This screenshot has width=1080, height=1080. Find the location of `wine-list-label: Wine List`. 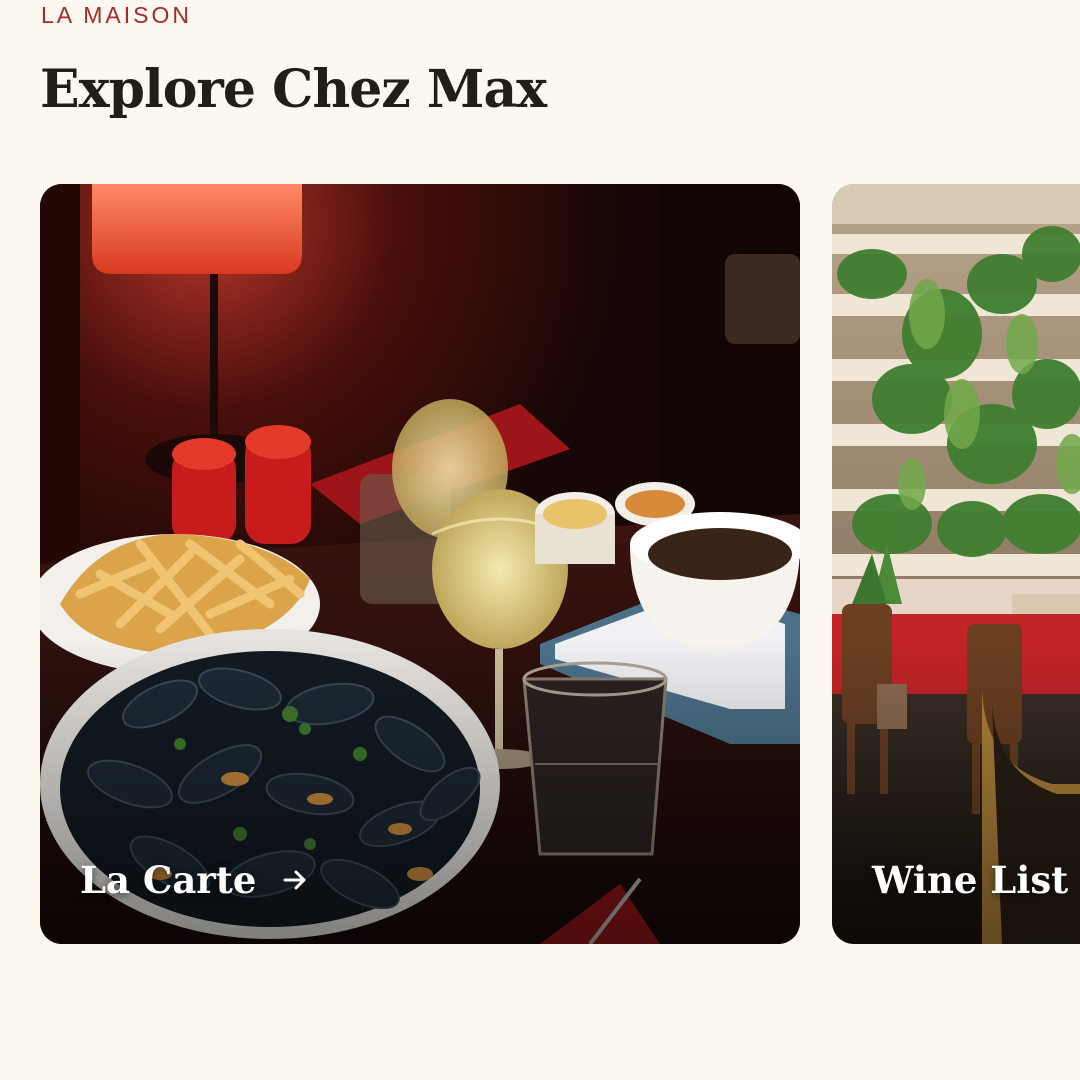

wine-list-label: Wine List is located at coordinates (970, 880).